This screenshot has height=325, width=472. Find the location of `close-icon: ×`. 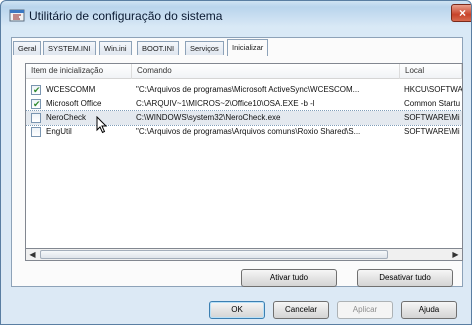

close-icon: × is located at coordinates (463, 13).